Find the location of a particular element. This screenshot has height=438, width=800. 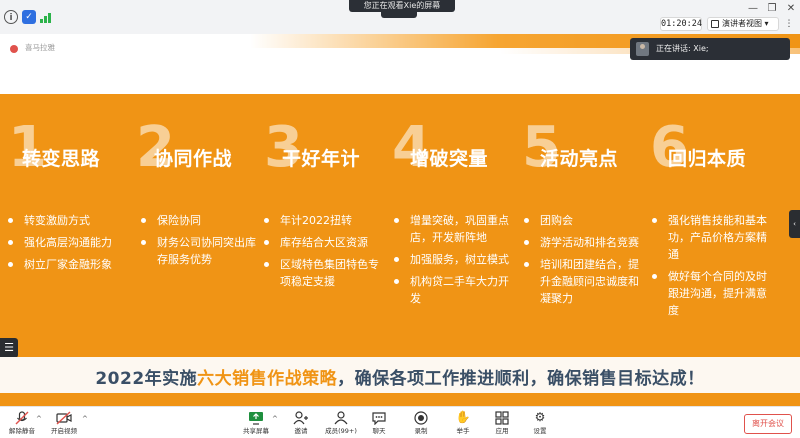

start-video-label: 开启视频 is located at coordinates (64, 431).